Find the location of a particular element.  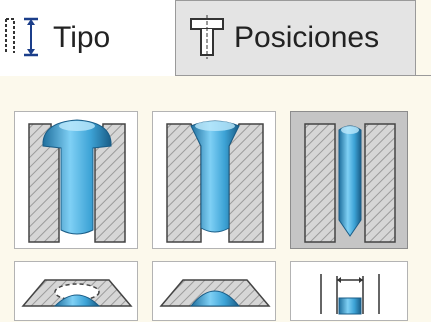

hole-type-legacy is located at coordinates (349, 291).